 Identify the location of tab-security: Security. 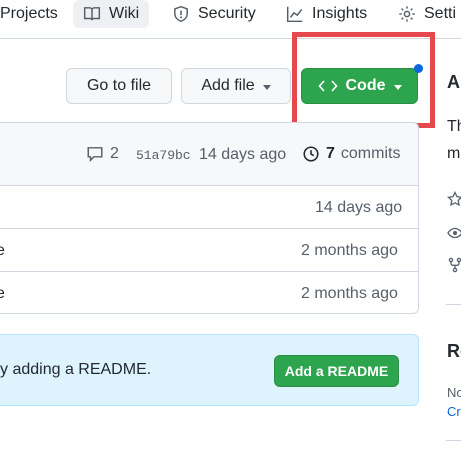
(214, 14).